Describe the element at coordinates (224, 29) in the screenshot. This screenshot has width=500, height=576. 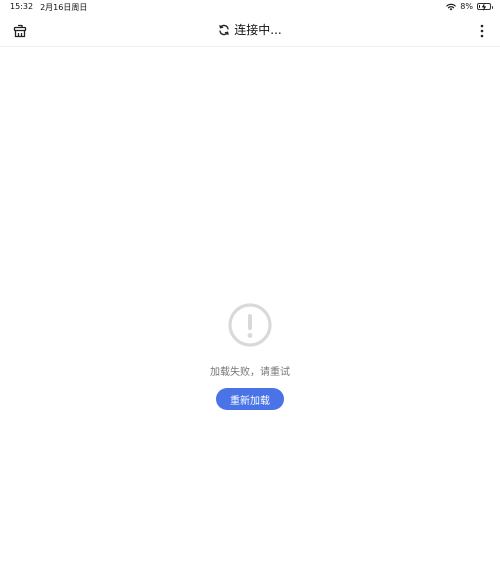
I see `refresh-icon` at that location.